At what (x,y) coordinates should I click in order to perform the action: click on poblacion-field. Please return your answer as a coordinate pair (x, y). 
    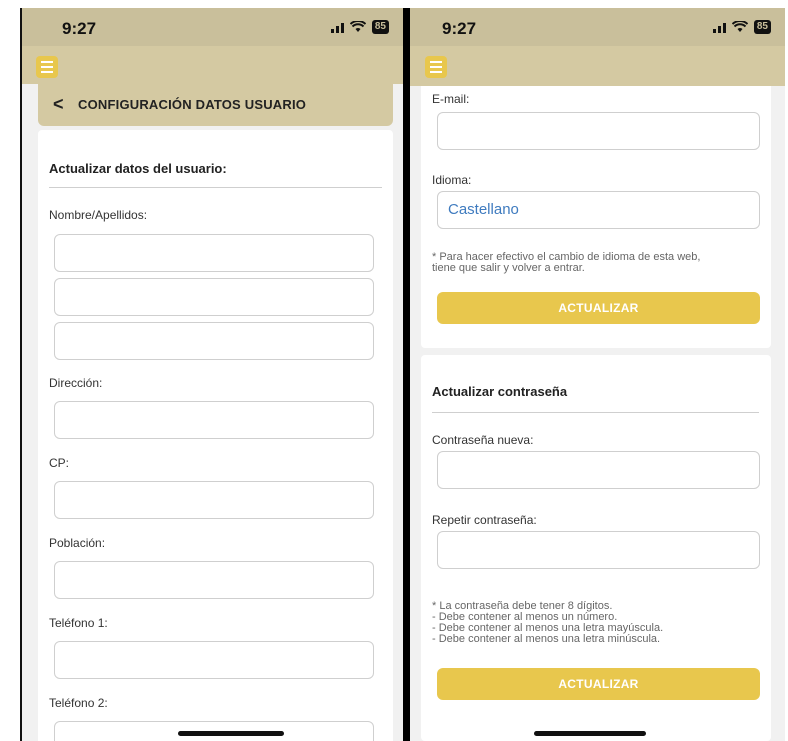
    Looking at the image, I should click on (214, 580).